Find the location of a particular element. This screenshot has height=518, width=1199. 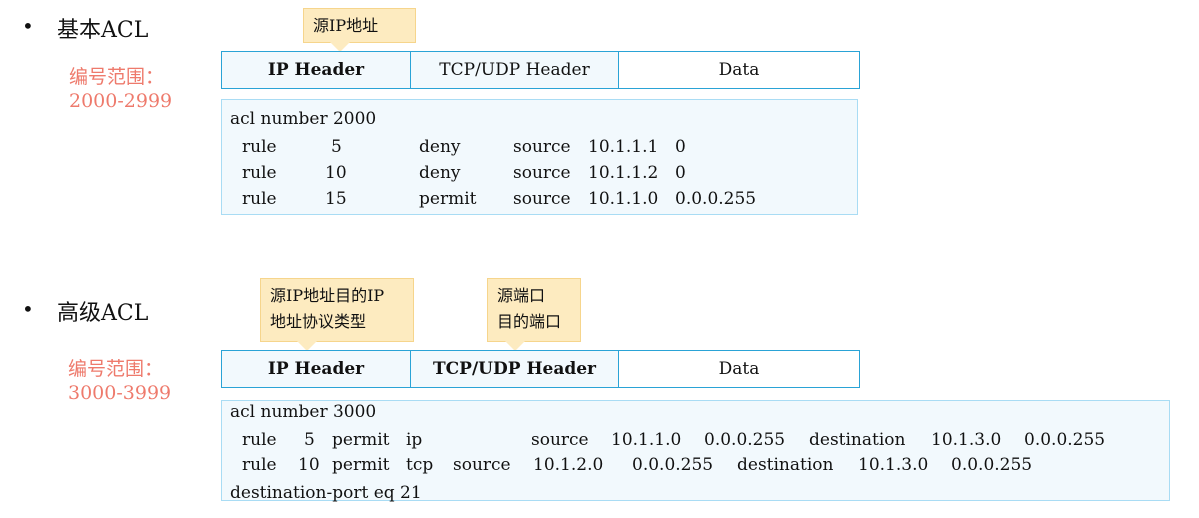

callout-line: 地址协议类型 is located at coordinates (318, 321).